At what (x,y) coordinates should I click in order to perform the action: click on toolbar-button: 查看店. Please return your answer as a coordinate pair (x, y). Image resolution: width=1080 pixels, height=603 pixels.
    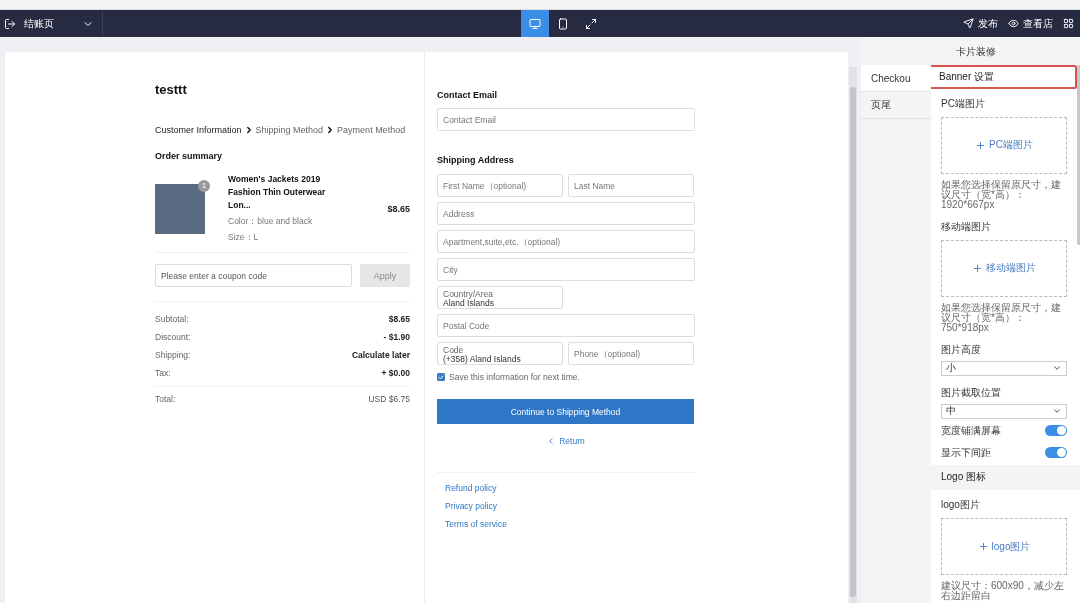
    Looking at the image, I should click on (1030, 23).